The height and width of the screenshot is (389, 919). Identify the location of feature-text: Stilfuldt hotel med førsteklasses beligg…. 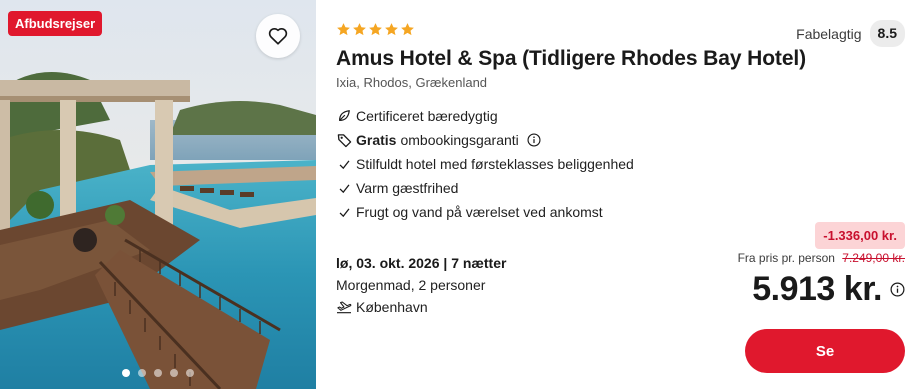
(495, 164).